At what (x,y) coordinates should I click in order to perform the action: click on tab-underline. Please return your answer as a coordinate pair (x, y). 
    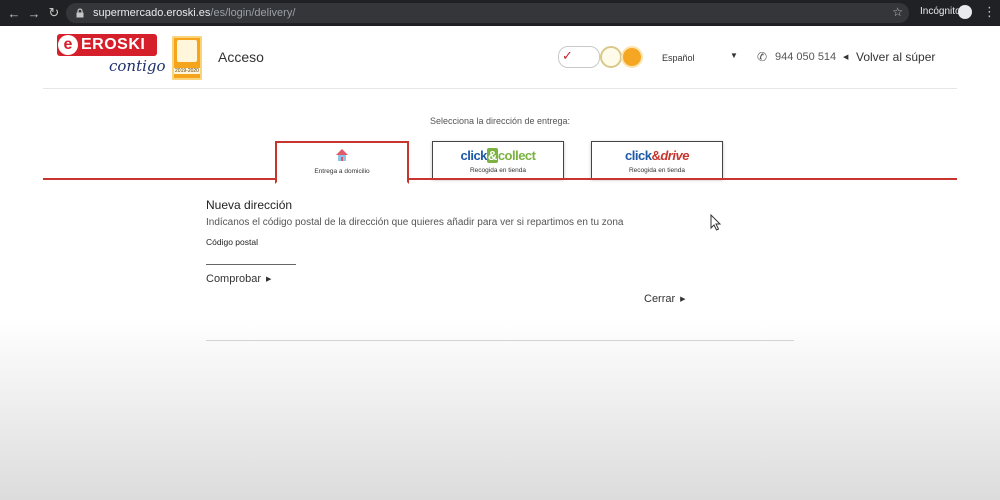
    Looking at the image, I should click on (500, 179).